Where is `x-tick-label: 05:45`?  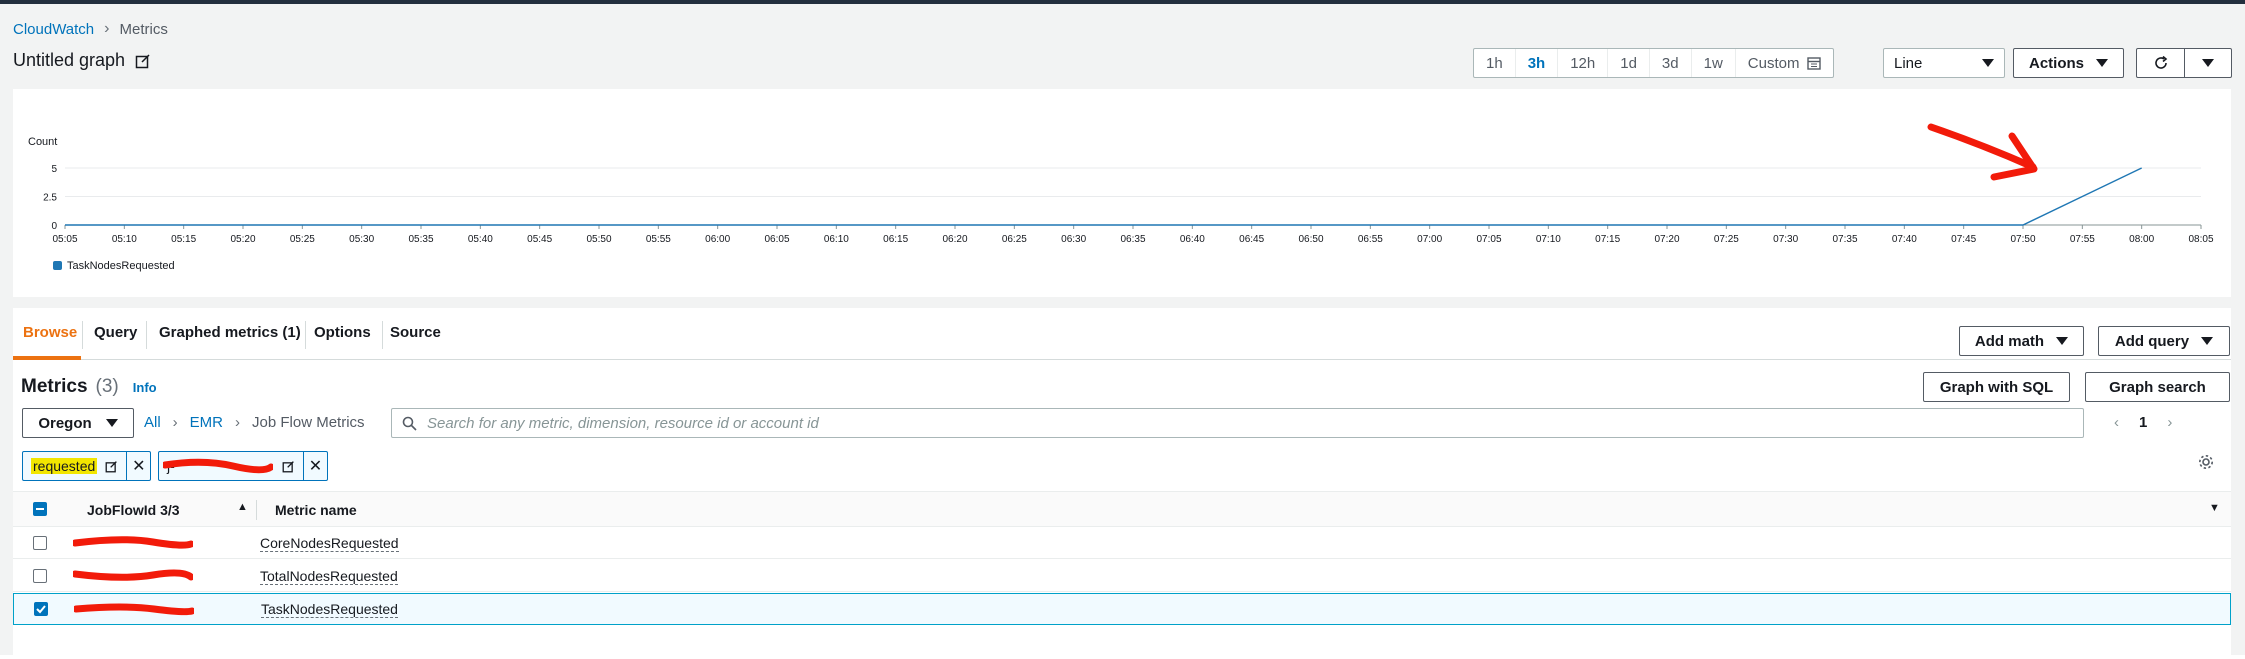
x-tick-label: 05:45 is located at coordinates (539, 239).